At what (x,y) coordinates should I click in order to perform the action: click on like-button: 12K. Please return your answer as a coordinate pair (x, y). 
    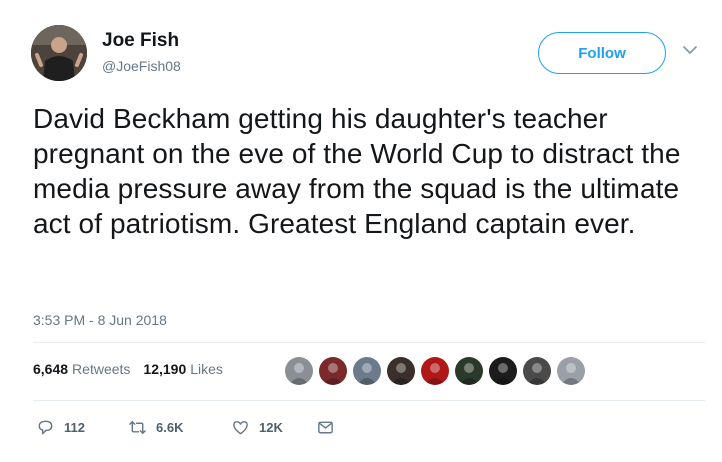
    Looking at the image, I should click on (273, 427).